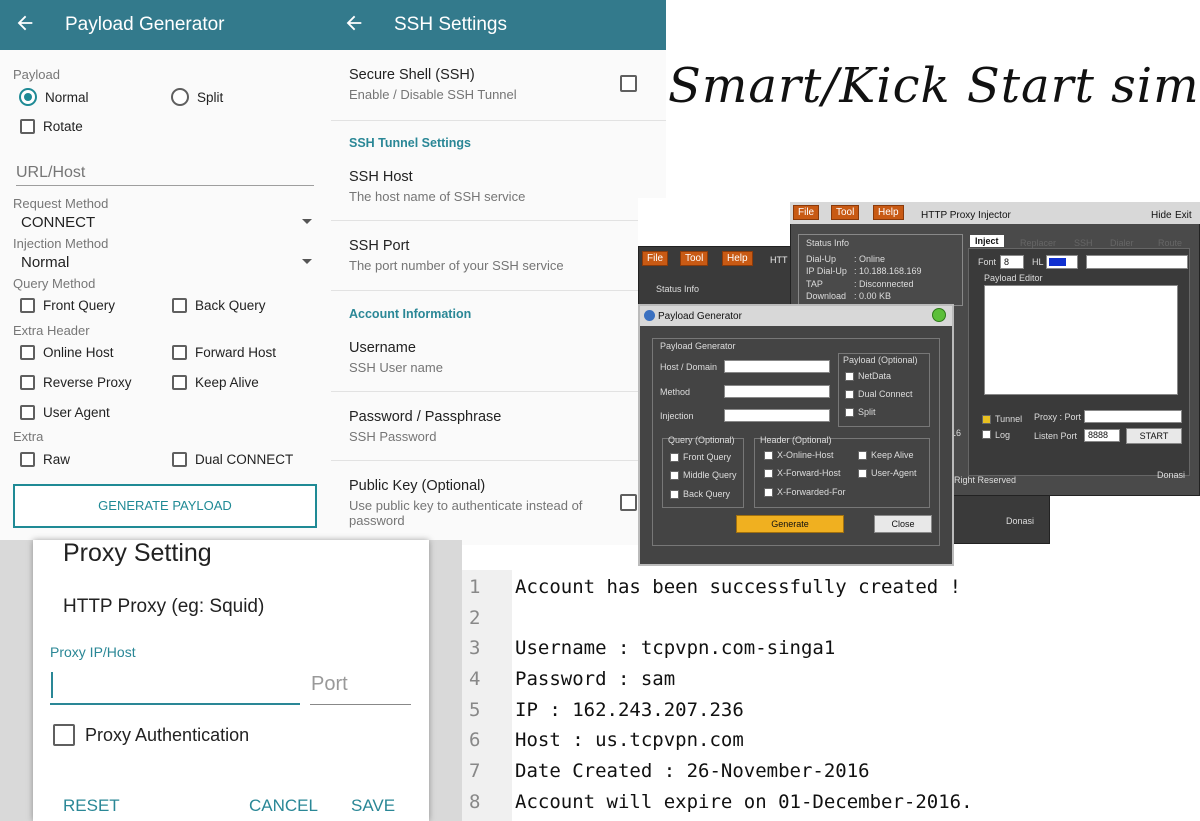 The image size is (1200, 821). I want to click on tunnel-label: Tunnel, so click(1009, 419).